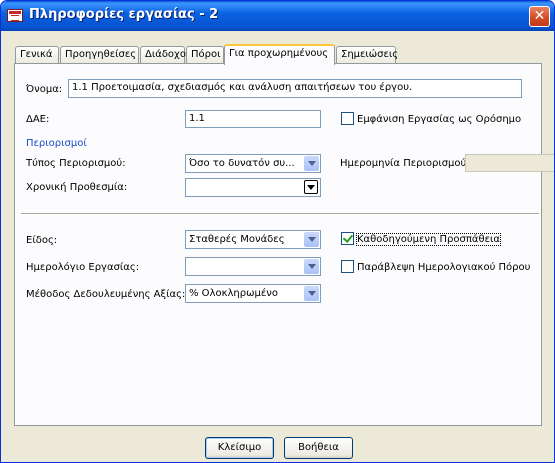 This screenshot has height=463, width=555. I want to click on milestone-checkbox, so click(347, 118).